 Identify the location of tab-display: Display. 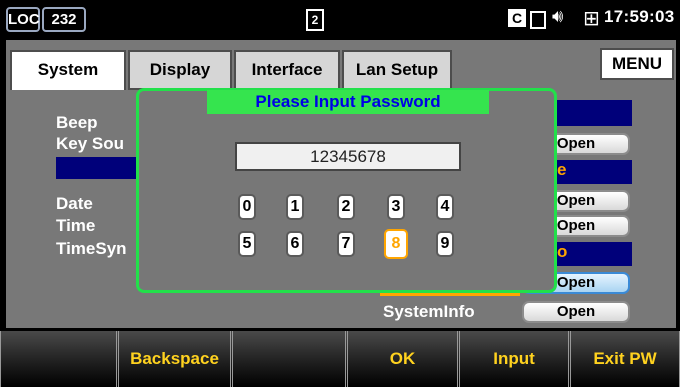
(180, 70).